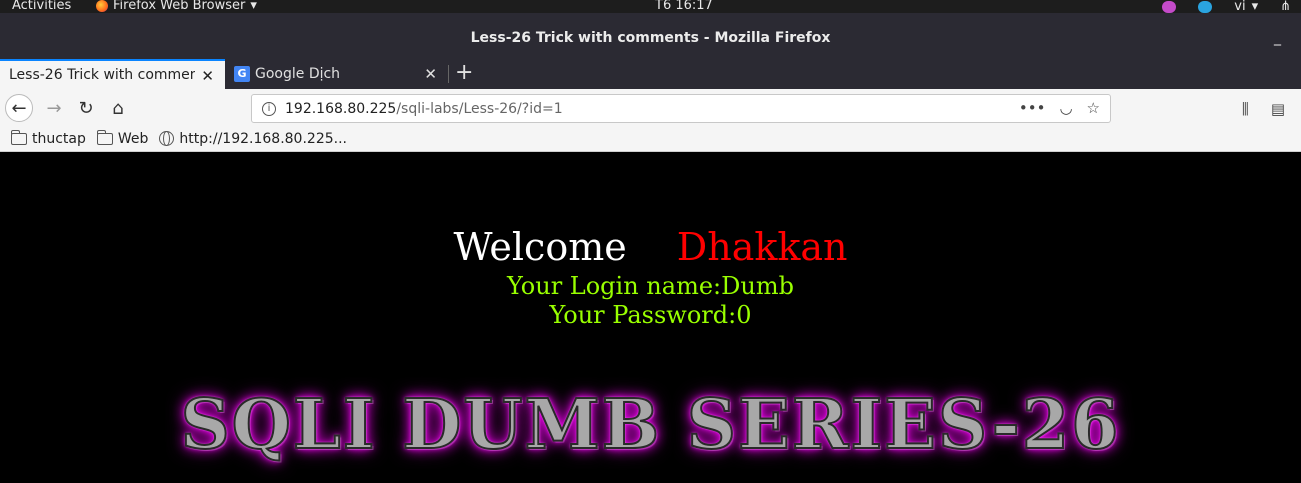 The image size is (1301, 483). I want to click on app-menu: Firefox Web Browser ▾, so click(176, 6).